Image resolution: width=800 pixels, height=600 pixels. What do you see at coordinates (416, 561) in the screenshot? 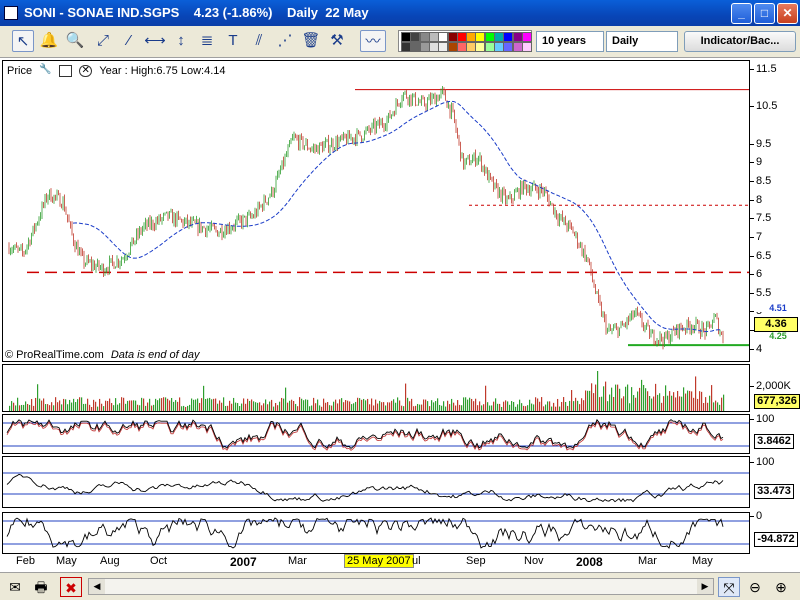
I see `x-label: ul` at bounding box center [416, 561].